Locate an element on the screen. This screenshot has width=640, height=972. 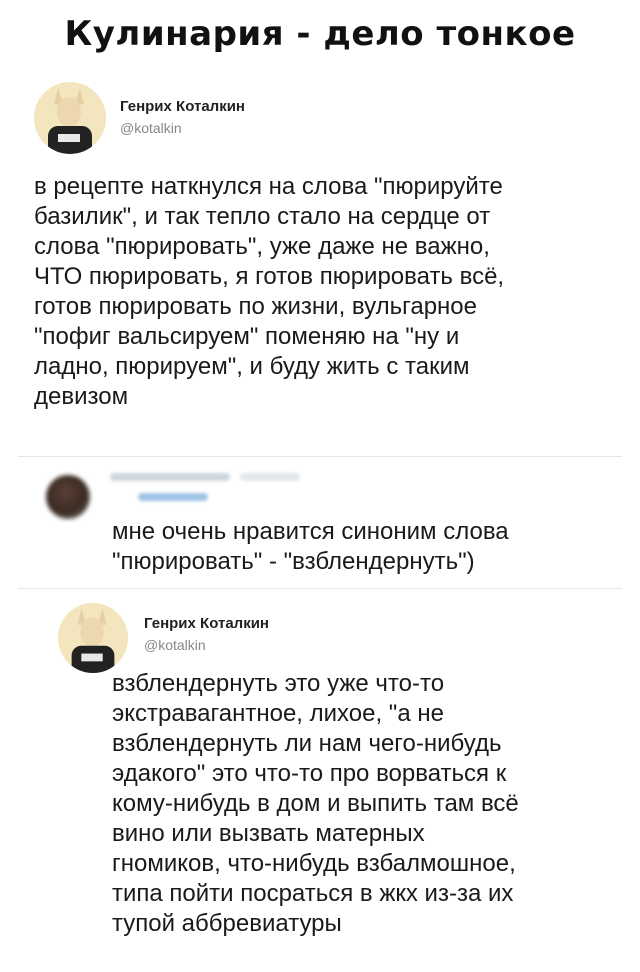
blurred-author-meta is located at coordinates (270, 477).